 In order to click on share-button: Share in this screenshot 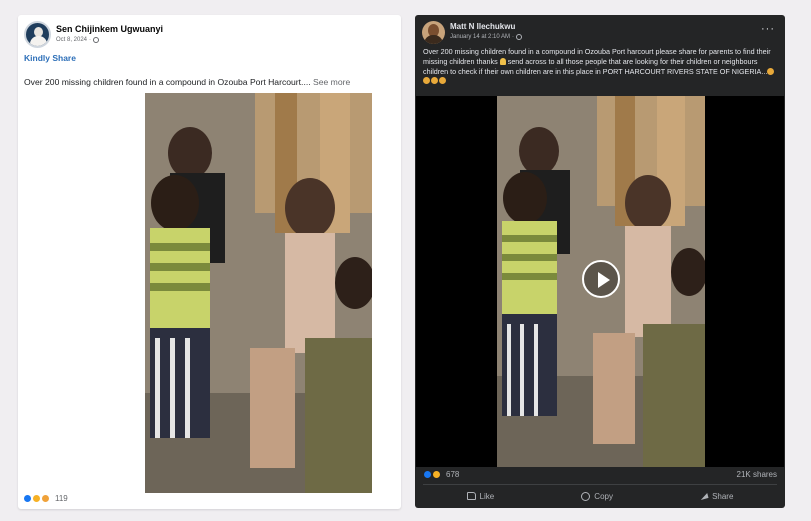, I will do `click(716, 496)`.